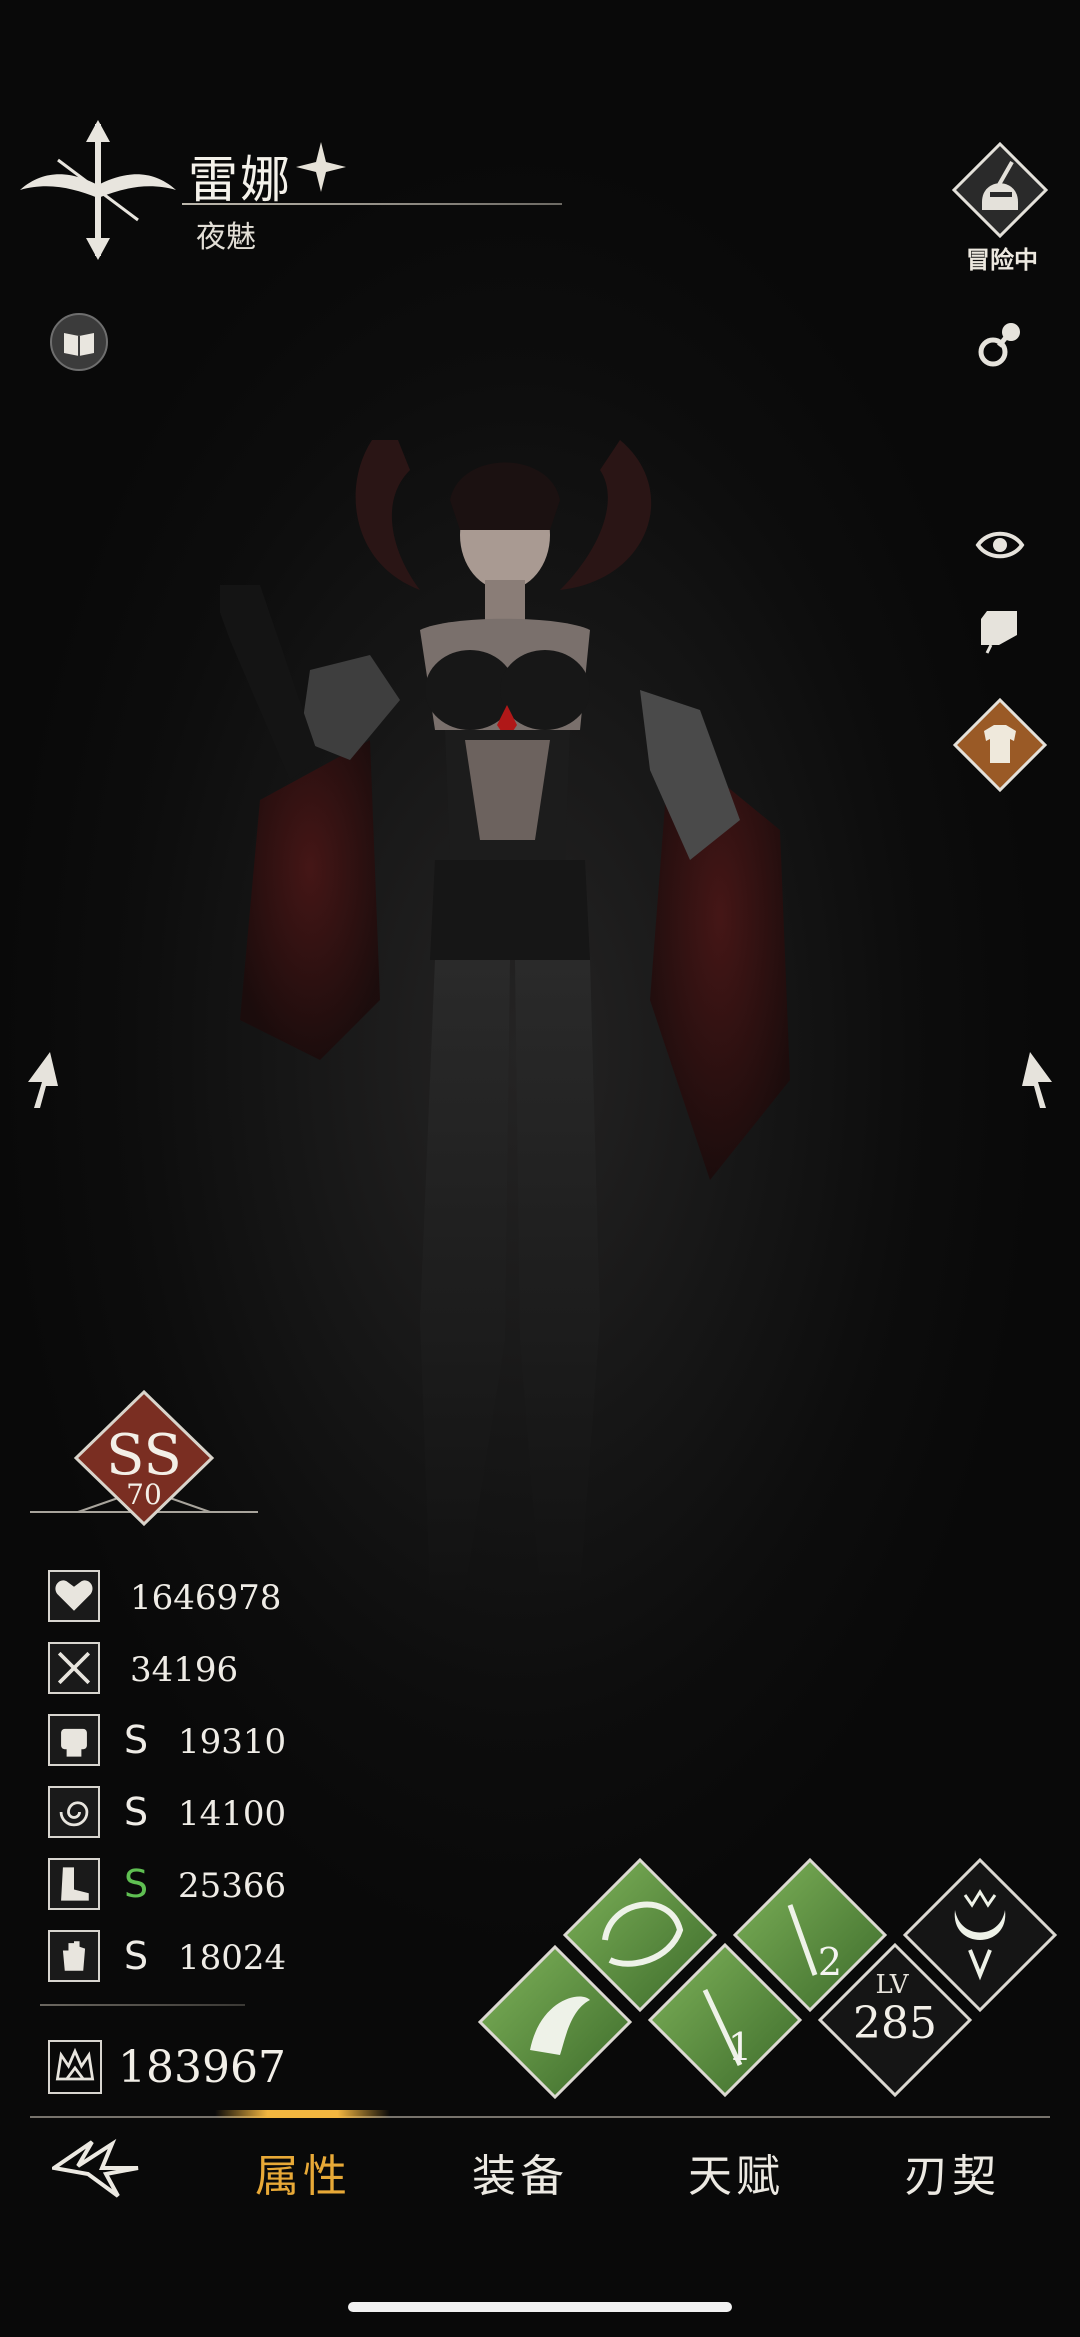 The image size is (1080, 2337). What do you see at coordinates (767, 1978) in the screenshot?
I see `skill-slots: 1 2` at bounding box center [767, 1978].